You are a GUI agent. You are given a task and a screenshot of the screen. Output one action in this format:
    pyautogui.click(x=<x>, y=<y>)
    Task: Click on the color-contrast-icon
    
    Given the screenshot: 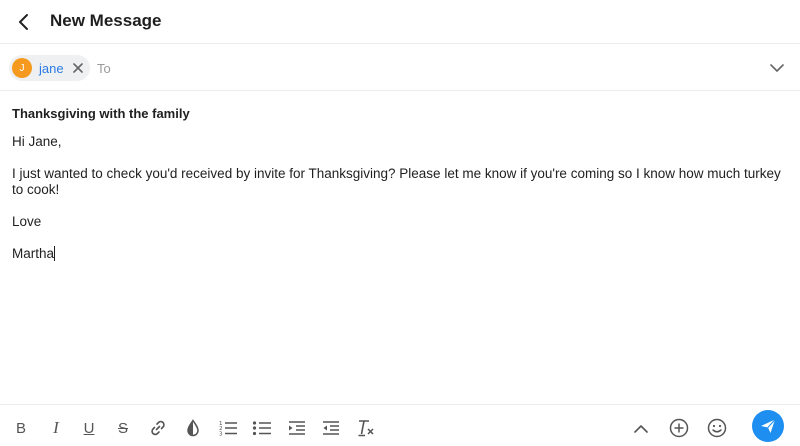 What is the action you would take?
    pyautogui.click(x=193, y=428)
    